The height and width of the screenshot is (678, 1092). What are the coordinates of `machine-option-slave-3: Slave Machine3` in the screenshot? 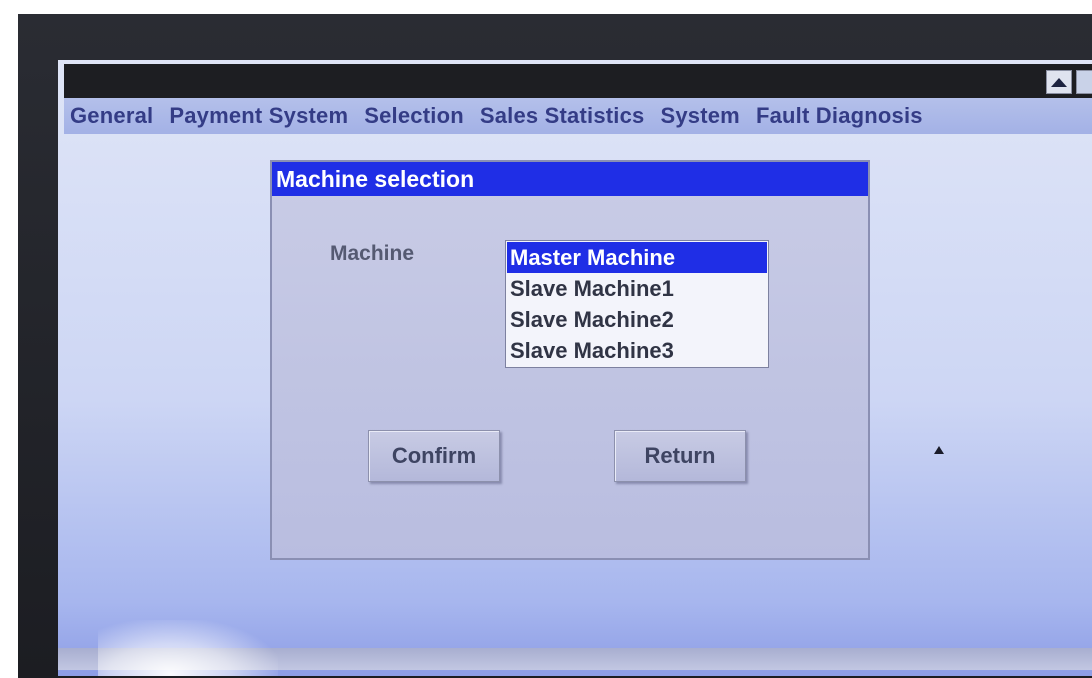 It's located at (637, 350).